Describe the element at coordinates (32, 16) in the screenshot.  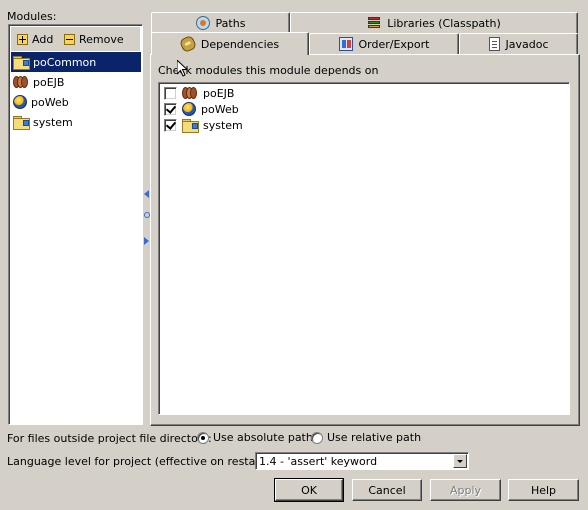
I see `modules-label: Modules:` at that location.